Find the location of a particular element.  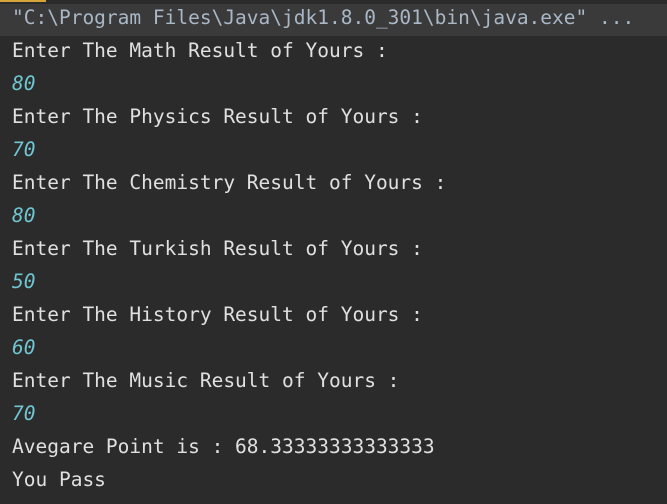

prompt-music: Enter The Music Result of Yours : is located at coordinates (206, 380).